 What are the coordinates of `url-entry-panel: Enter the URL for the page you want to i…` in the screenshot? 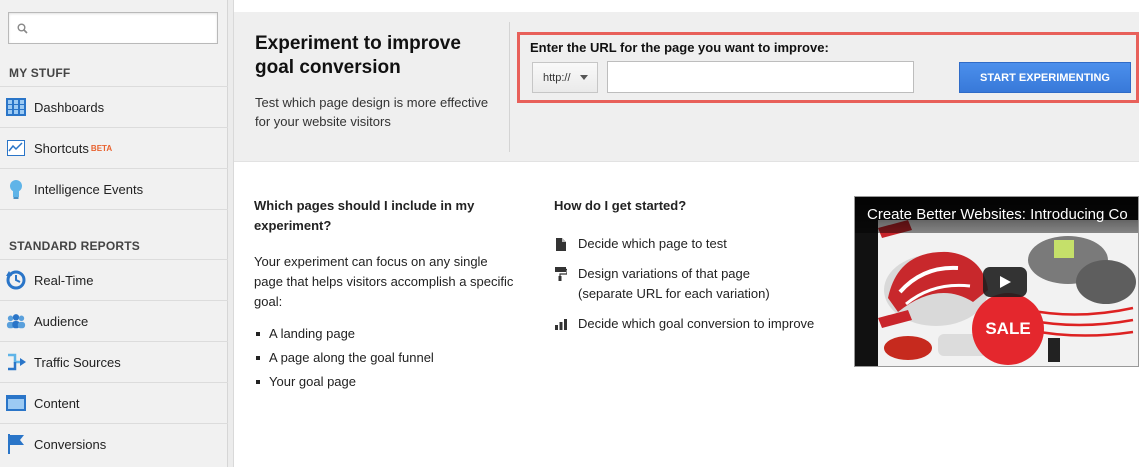 It's located at (828, 67).